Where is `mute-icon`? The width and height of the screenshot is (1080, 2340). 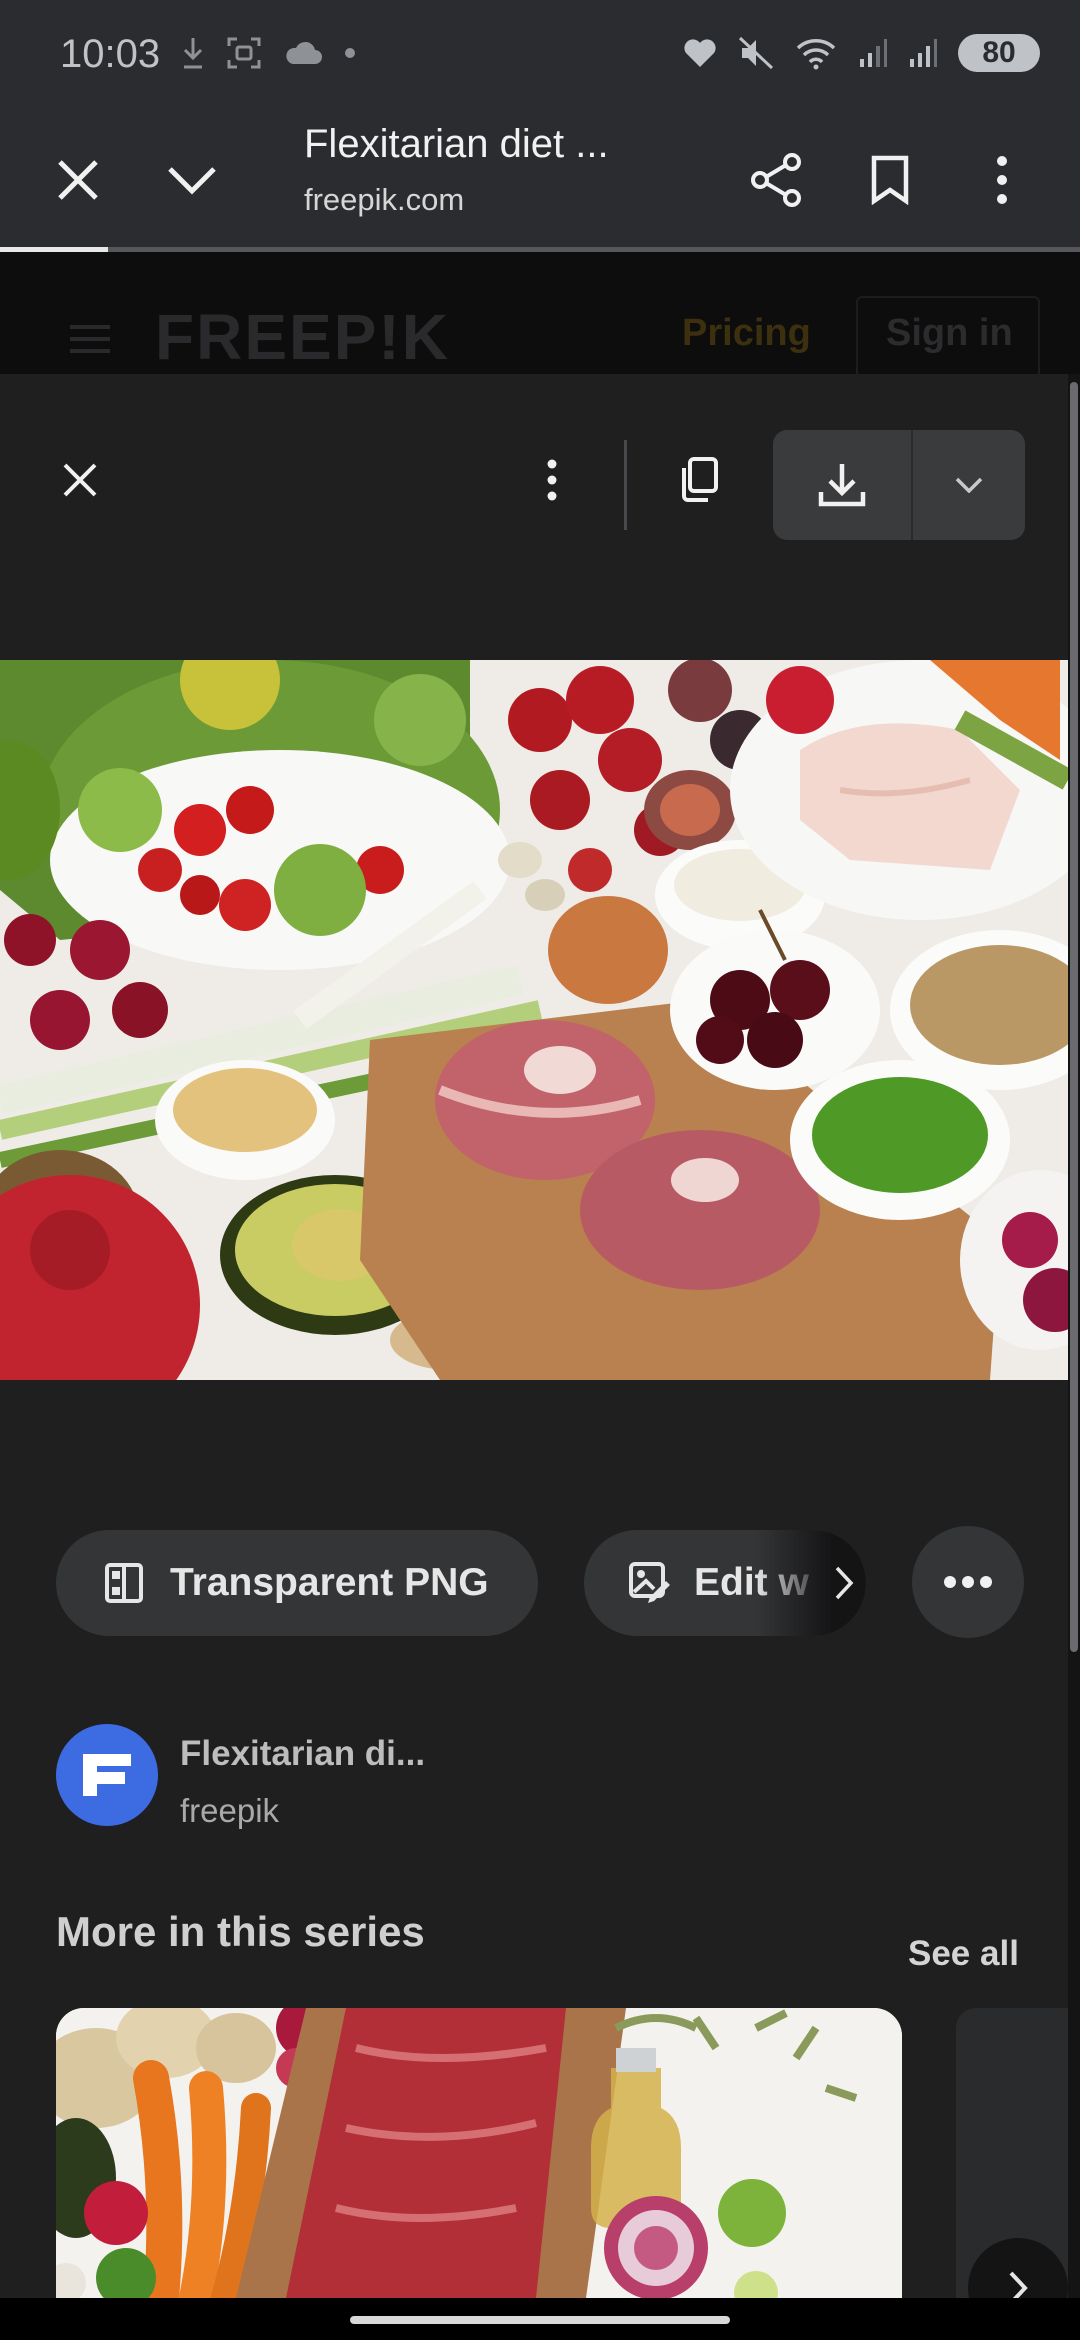 mute-icon is located at coordinates (756, 53).